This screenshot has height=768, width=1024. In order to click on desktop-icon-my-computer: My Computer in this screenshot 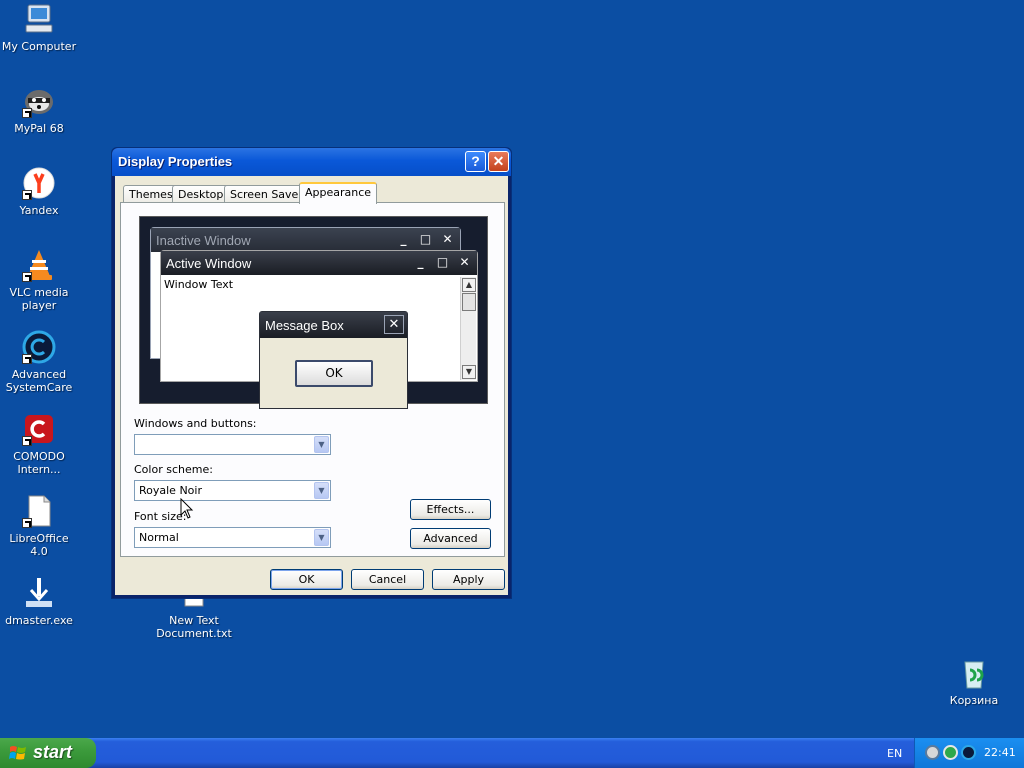, I will do `click(39, 27)`.